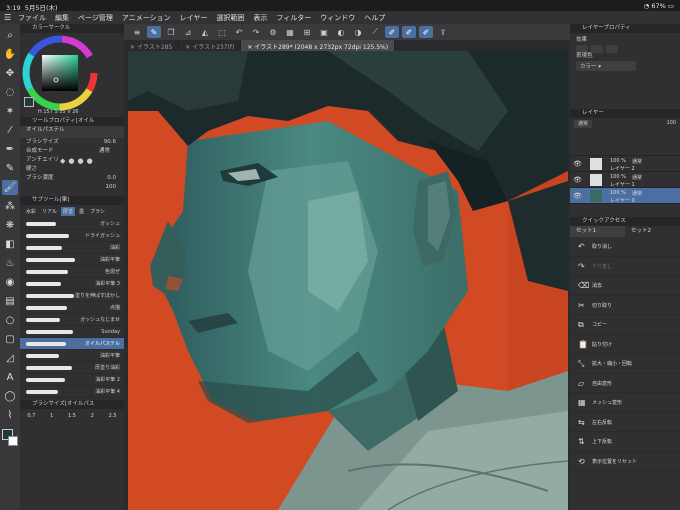  What do you see at coordinates (72, 368) in the screenshot?
I see `brush-item: 厚塗り油彩` at bounding box center [72, 368].